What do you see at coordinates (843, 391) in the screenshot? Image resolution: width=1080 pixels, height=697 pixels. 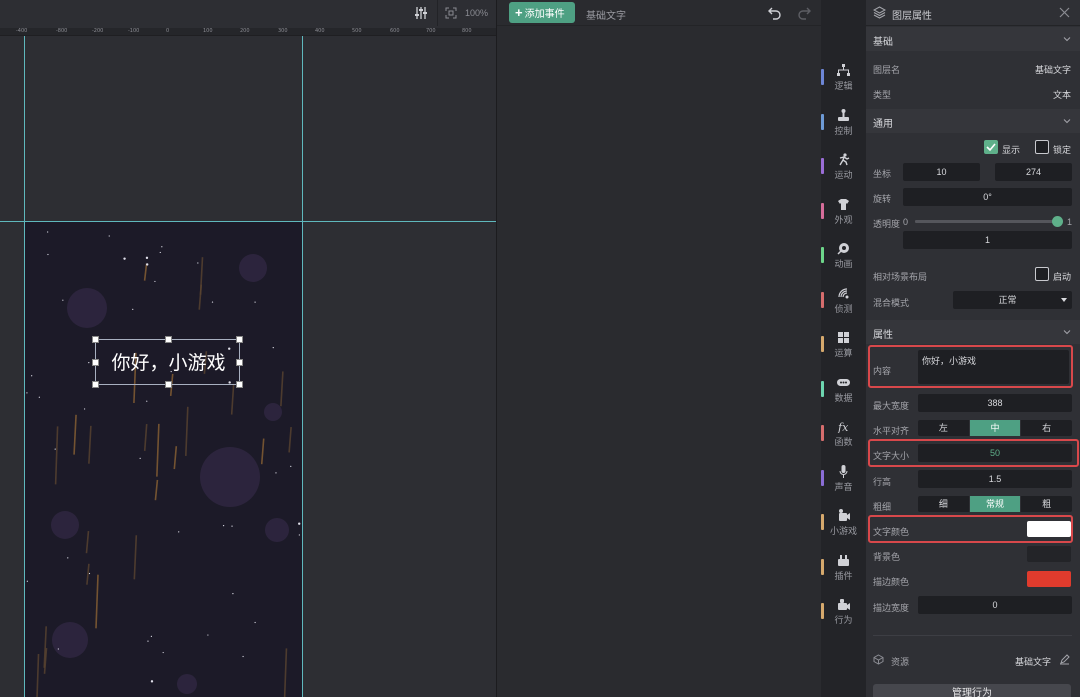 I see `category-8: 数据` at bounding box center [843, 391].